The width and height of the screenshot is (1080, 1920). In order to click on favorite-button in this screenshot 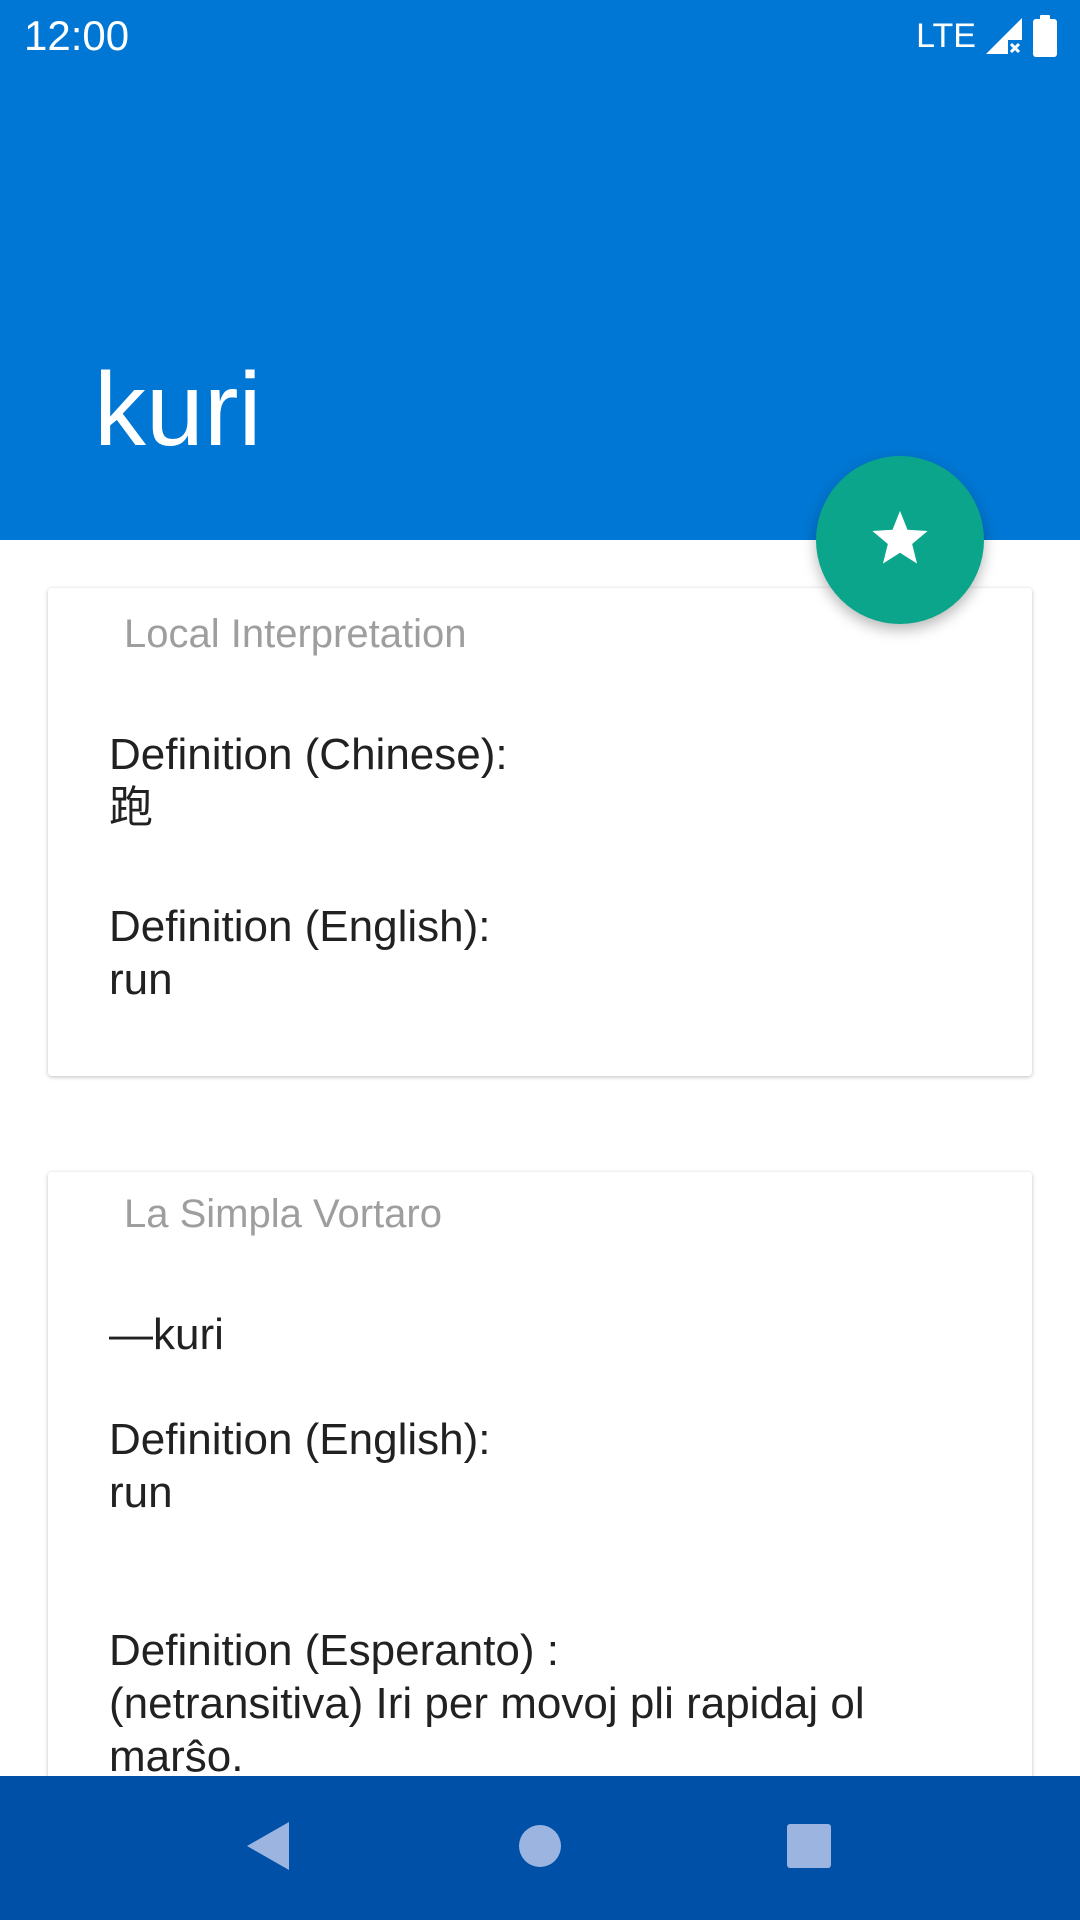, I will do `click(900, 540)`.